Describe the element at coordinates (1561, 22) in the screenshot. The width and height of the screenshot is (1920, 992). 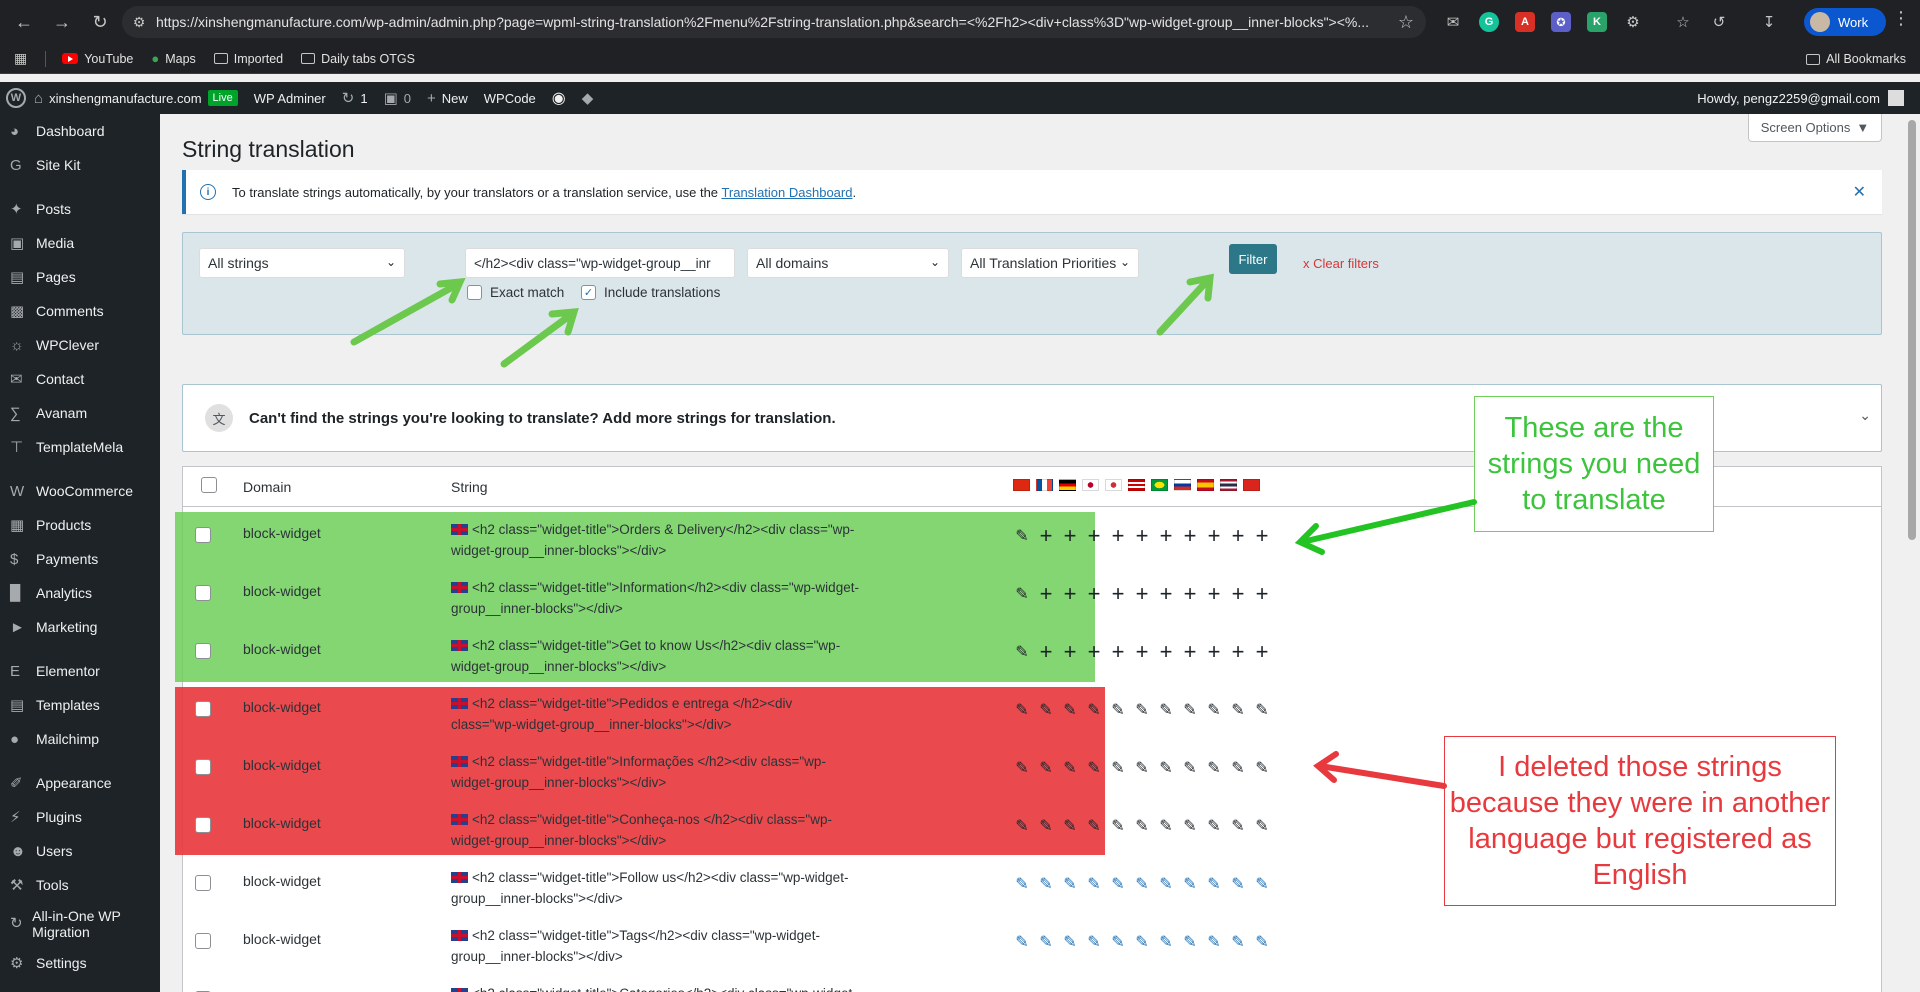
I see `extension-icon: ✪` at that location.